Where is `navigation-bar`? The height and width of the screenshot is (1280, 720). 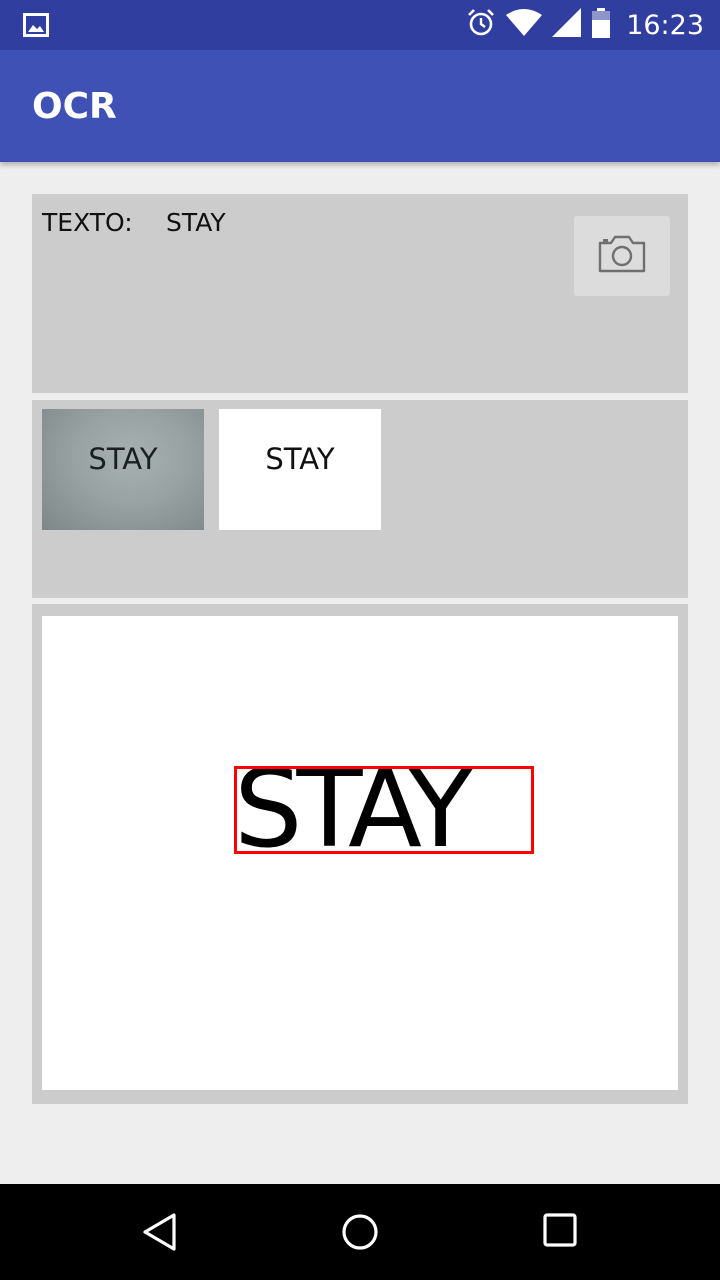 navigation-bar is located at coordinates (360, 1232).